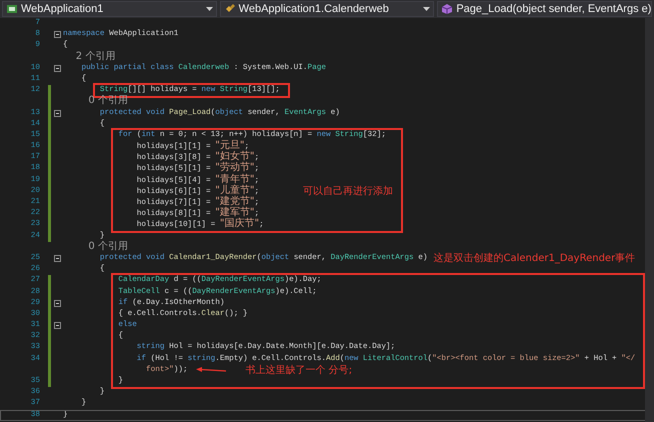  I want to click on annotation-text: 这是双击创建的Calender1_DayRender事件, so click(535, 258).